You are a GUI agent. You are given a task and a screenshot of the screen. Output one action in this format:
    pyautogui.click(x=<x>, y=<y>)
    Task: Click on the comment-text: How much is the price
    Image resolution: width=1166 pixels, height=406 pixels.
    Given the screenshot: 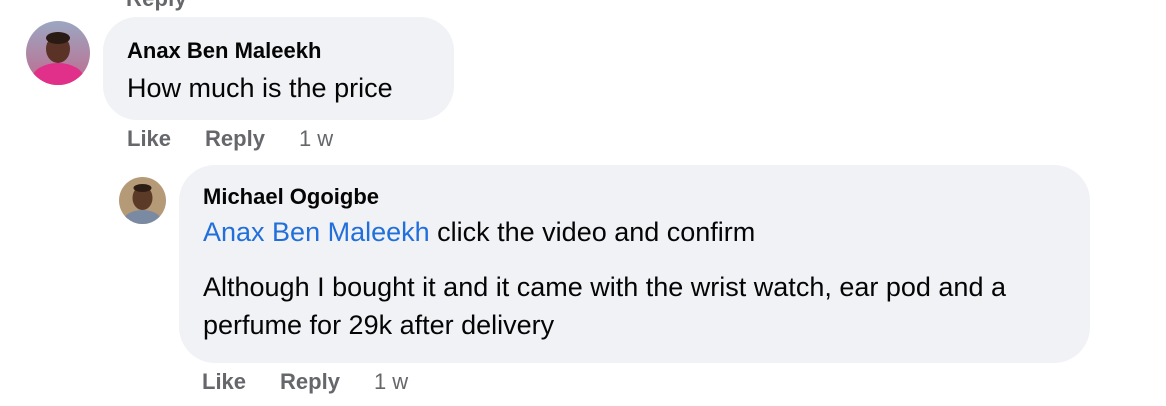 What is the action you would take?
    pyautogui.click(x=260, y=88)
    